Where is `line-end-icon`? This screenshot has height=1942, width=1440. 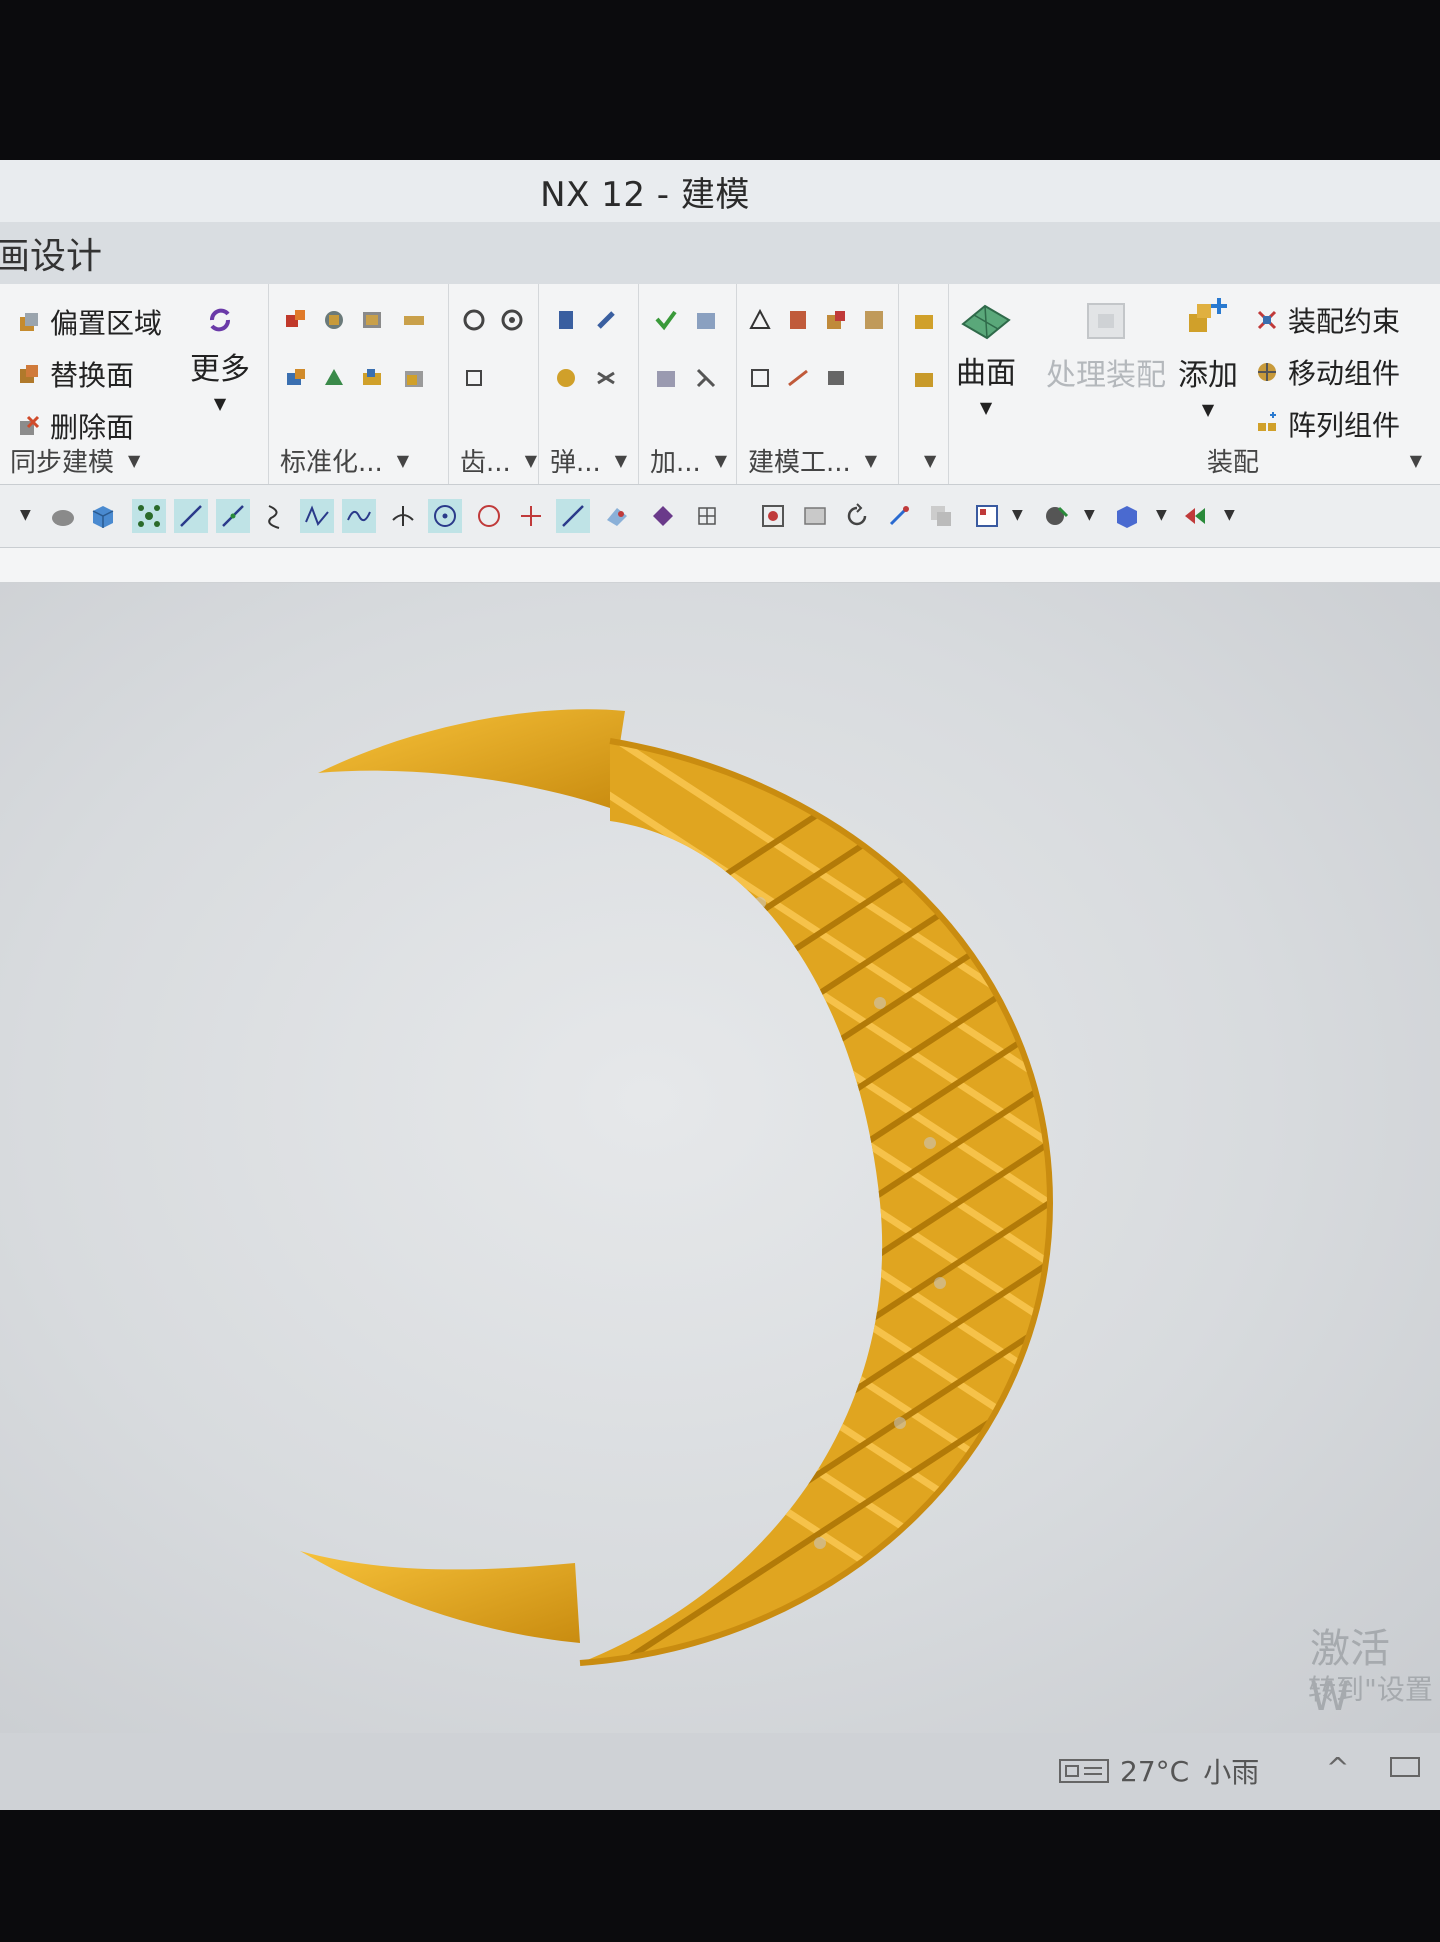
line-end-icon is located at coordinates (191, 516).